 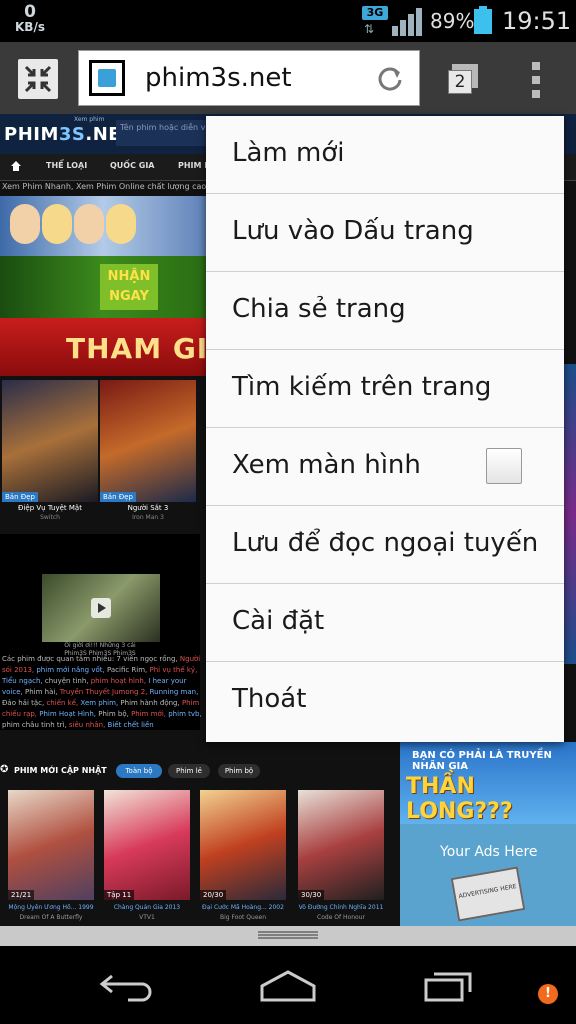 I want to click on tabs-button: 2, so click(x=460, y=80).